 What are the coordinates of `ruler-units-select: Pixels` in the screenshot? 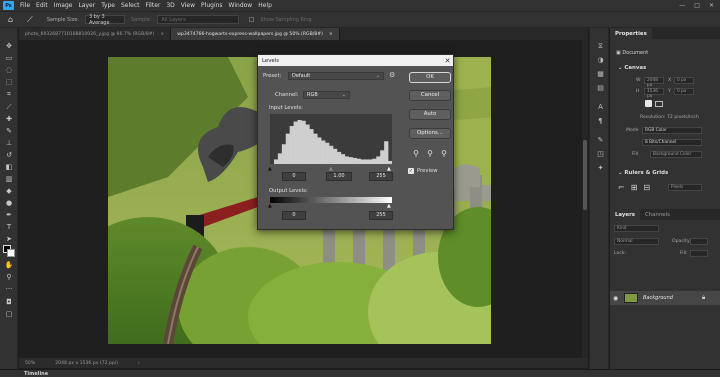 It's located at (685, 187).